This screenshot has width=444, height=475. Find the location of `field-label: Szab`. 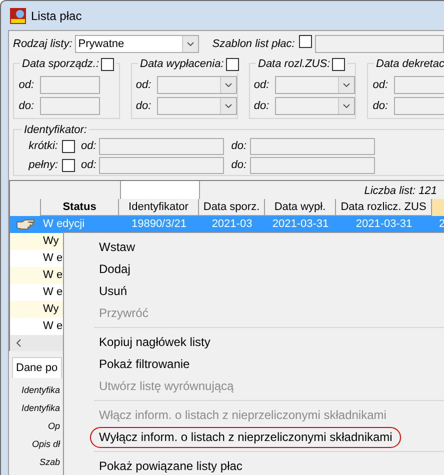

field-label: Szab is located at coordinates (49, 462).